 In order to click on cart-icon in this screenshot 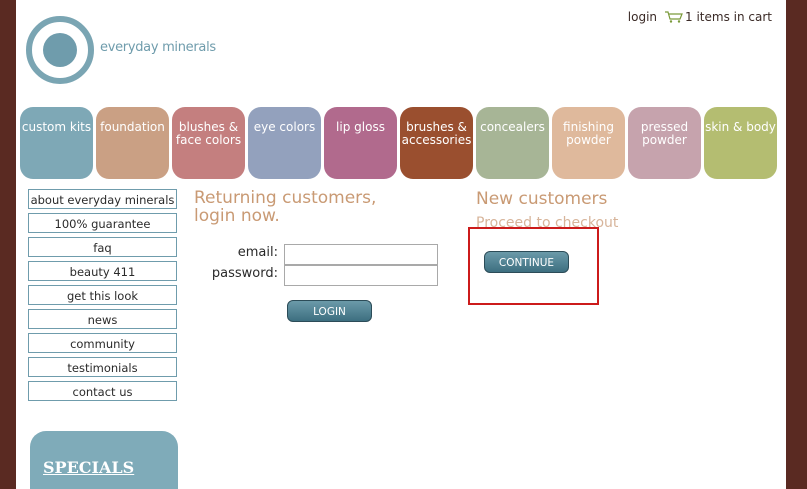, I will do `click(674, 17)`.